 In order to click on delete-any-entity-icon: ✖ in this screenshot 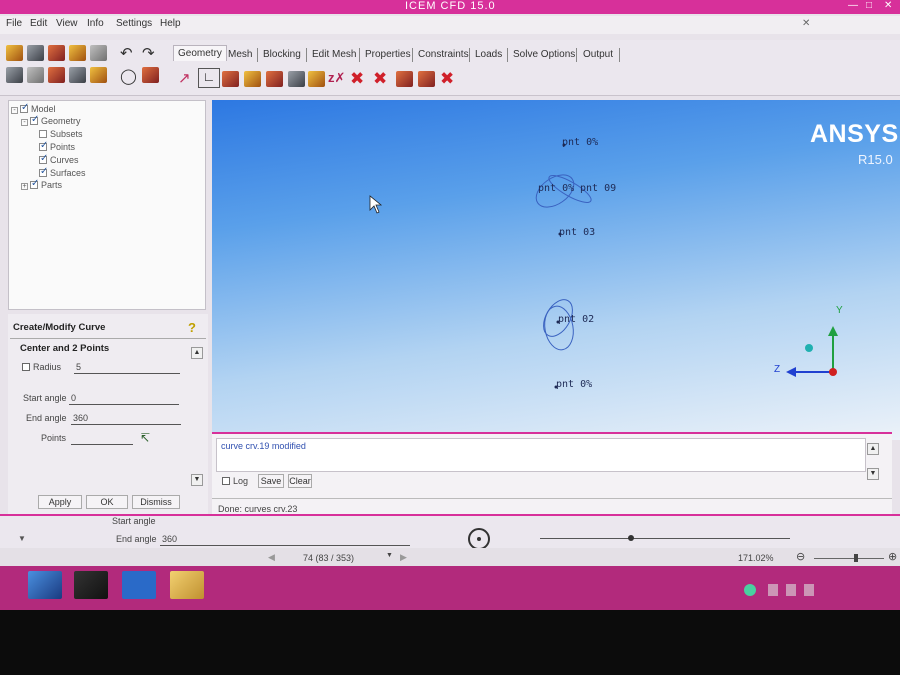, I will do `click(447, 79)`.